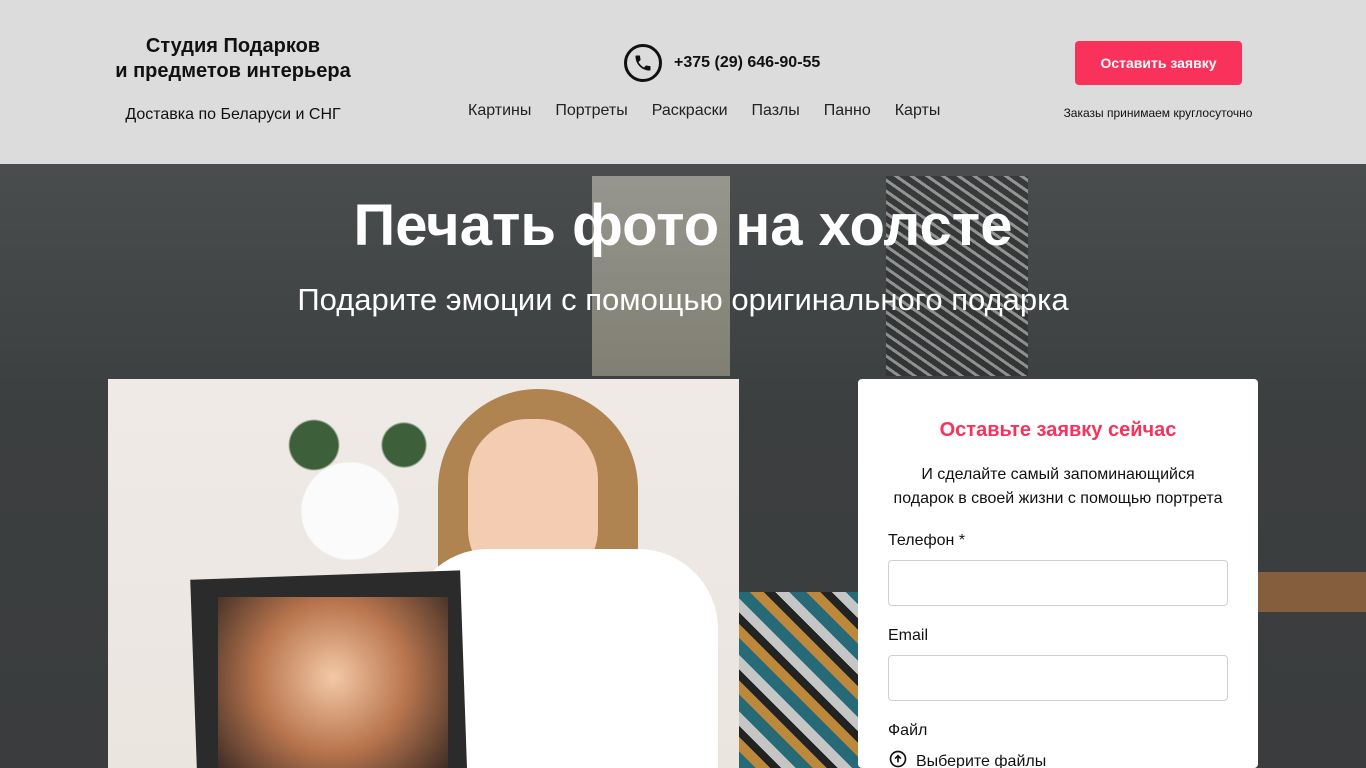  What do you see at coordinates (776, 111) in the screenshot?
I see `nav-item-puzzles: Пазлы` at bounding box center [776, 111].